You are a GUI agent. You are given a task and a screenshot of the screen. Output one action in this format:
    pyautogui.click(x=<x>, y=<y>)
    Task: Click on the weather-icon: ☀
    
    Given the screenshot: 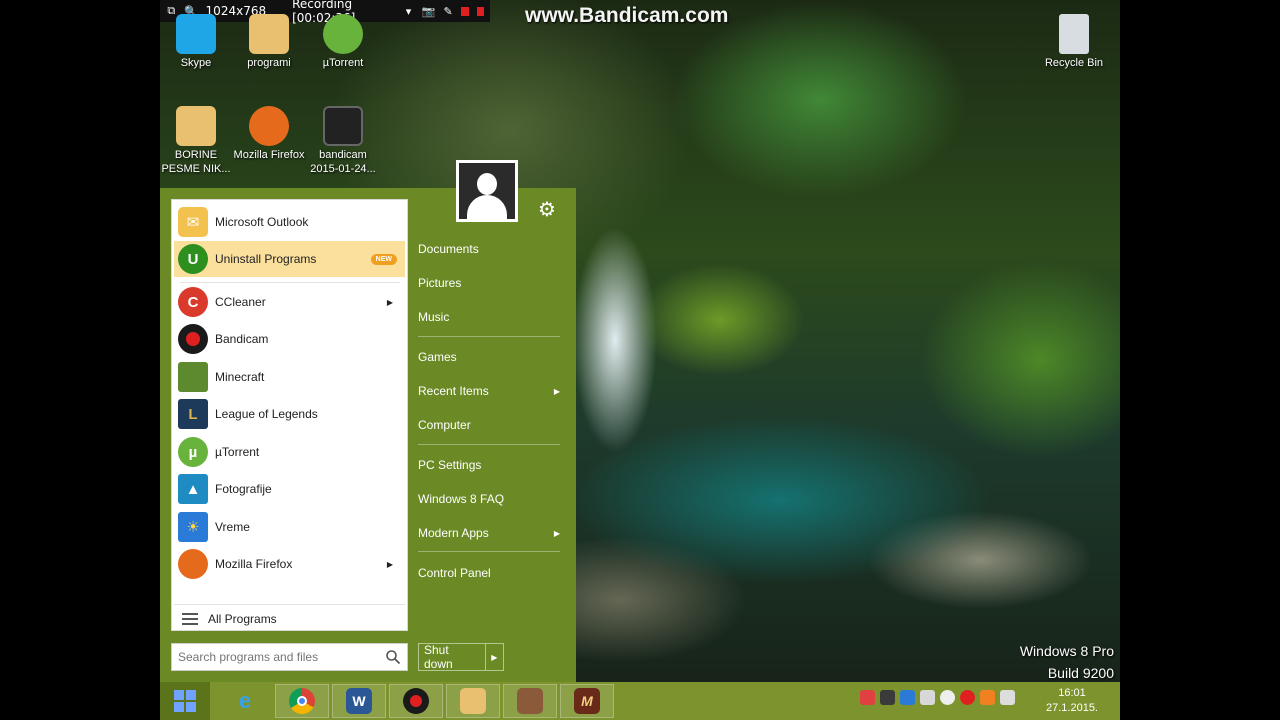 What is the action you would take?
    pyautogui.click(x=193, y=527)
    